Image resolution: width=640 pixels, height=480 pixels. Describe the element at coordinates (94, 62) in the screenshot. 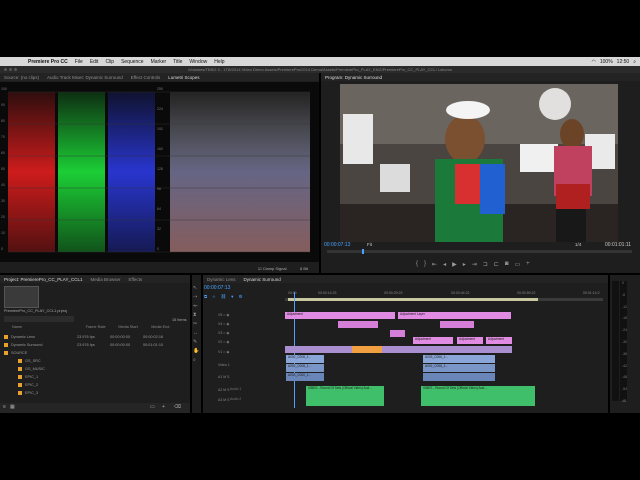

I see `menu-edit: Edit` at that location.